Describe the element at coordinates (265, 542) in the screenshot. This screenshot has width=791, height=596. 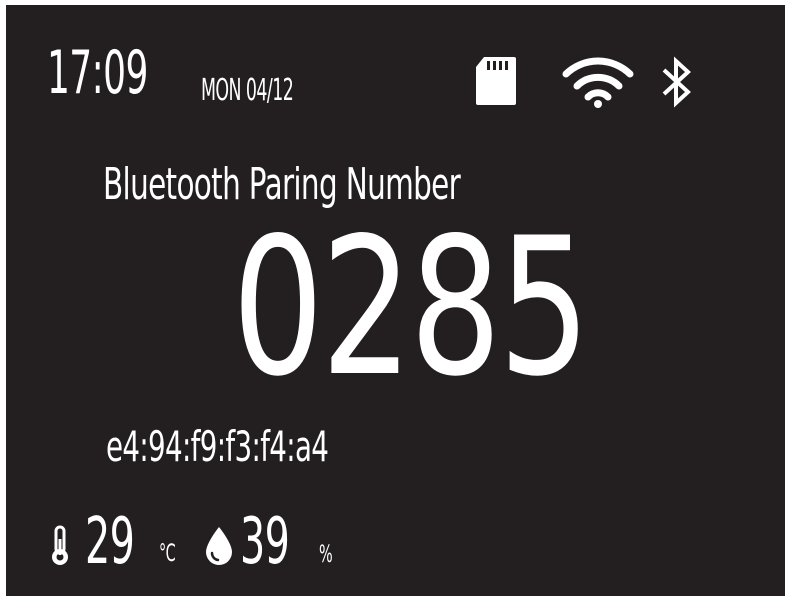
I see `humidity-value: 39` at that location.